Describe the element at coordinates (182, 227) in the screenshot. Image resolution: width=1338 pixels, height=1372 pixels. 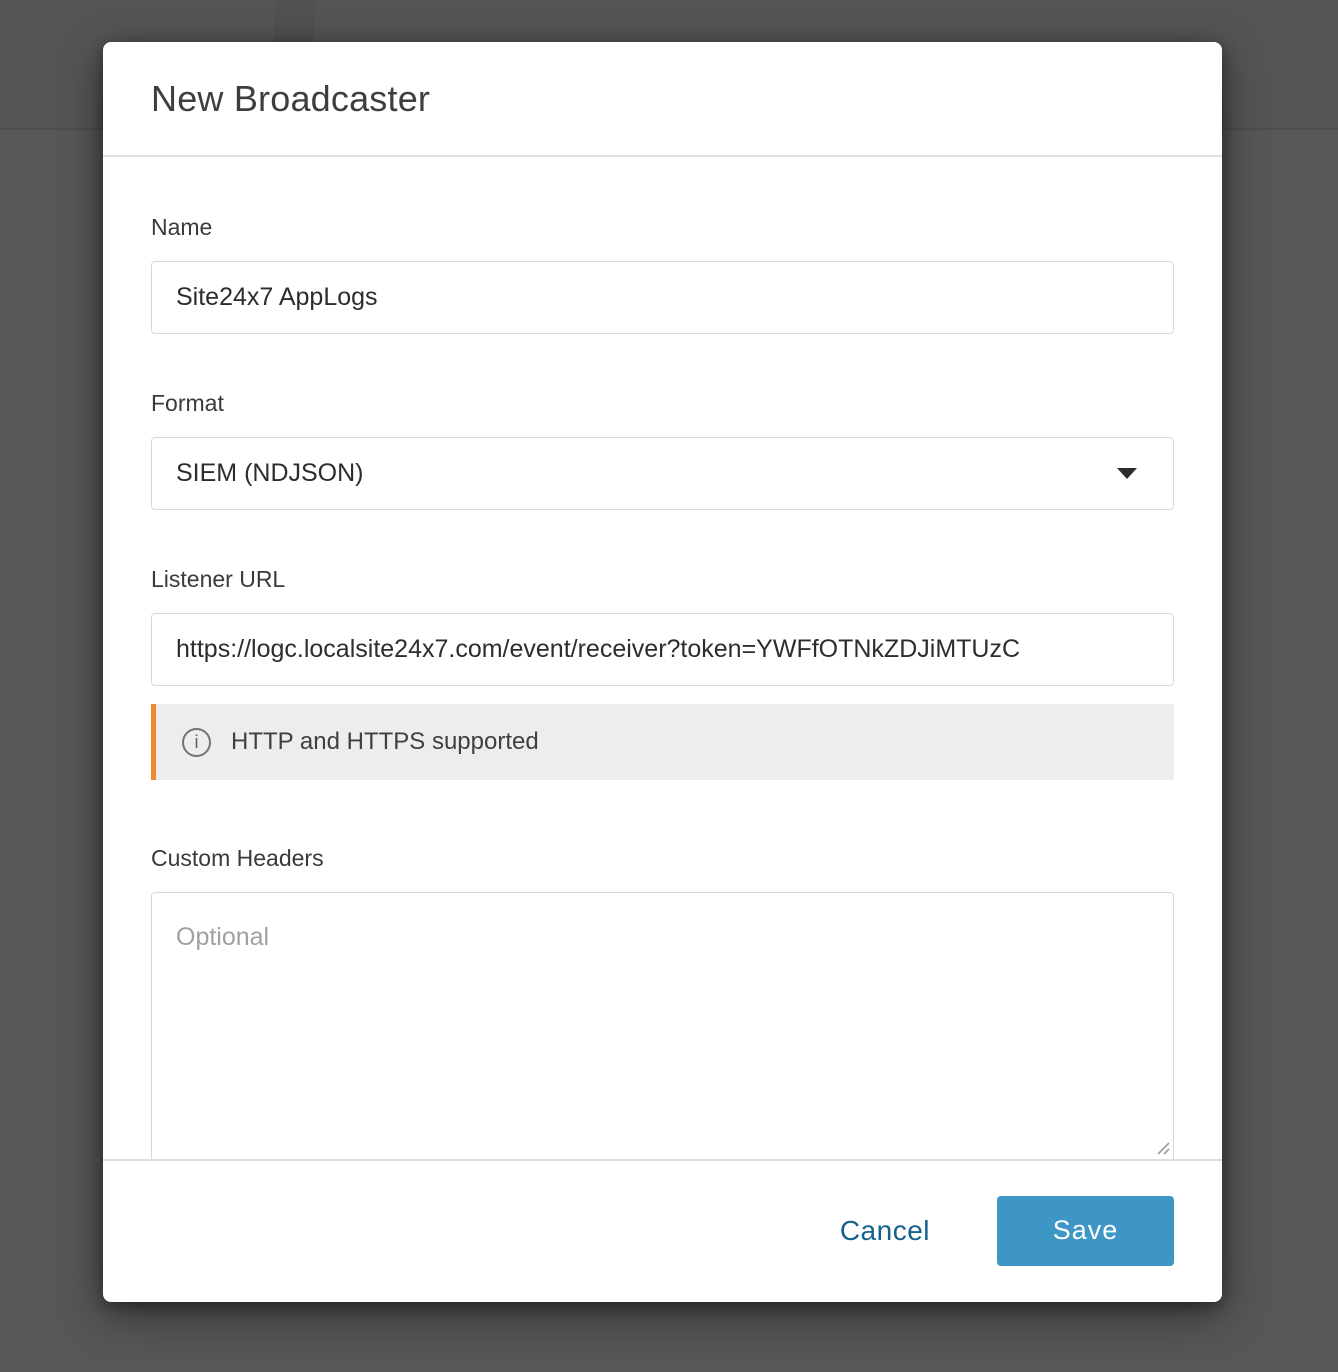
I see `name-label: Name` at that location.